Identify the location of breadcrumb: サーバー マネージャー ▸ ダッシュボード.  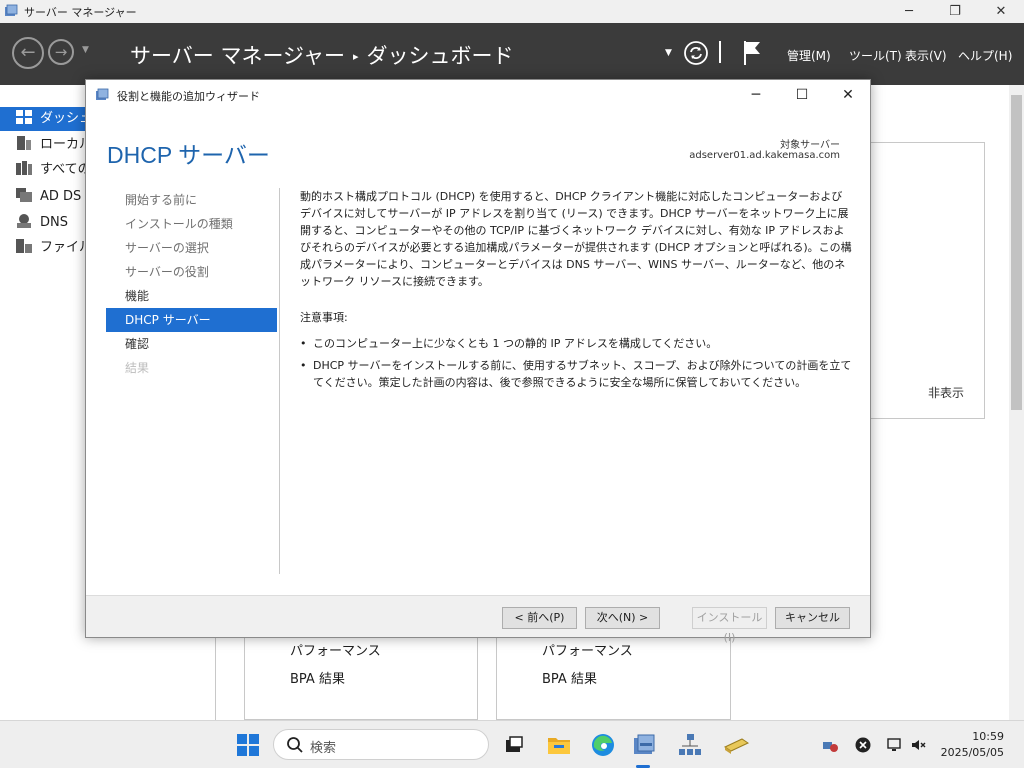
(322, 55).